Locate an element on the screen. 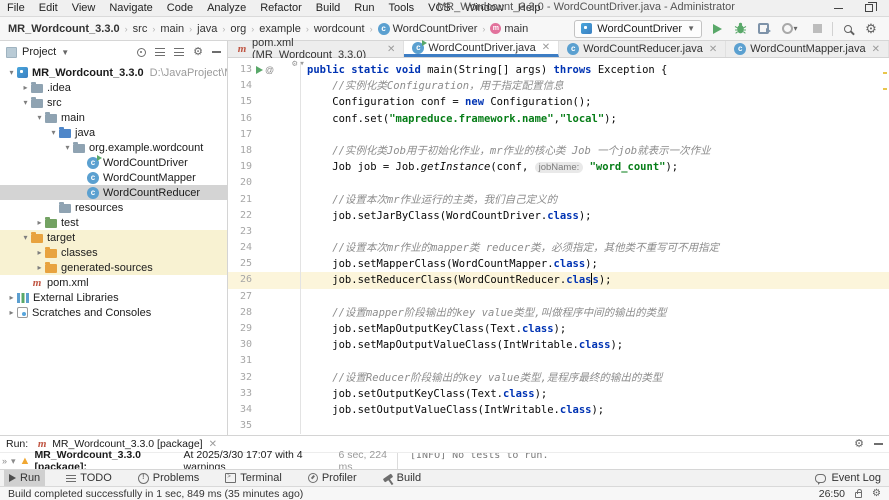  code-line: 17 is located at coordinates (558, 134).